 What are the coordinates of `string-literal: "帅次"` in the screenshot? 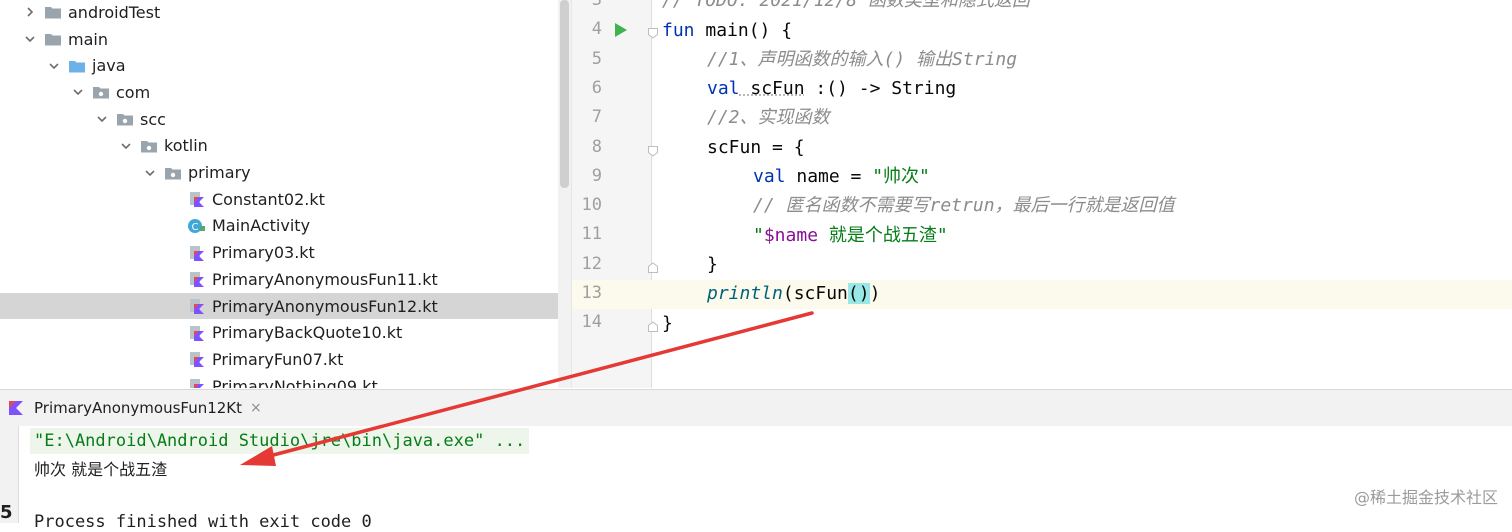 It's located at (901, 176).